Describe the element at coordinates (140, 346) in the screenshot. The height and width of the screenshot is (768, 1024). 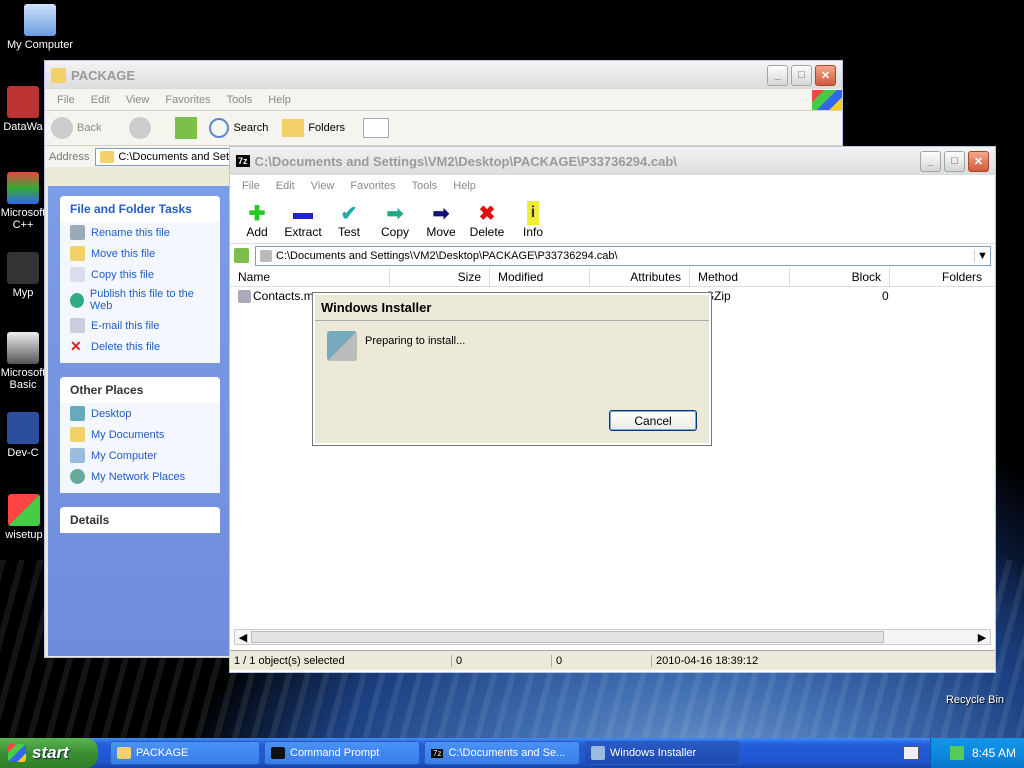
I see `task-delete: ✕ Delete this file` at that location.